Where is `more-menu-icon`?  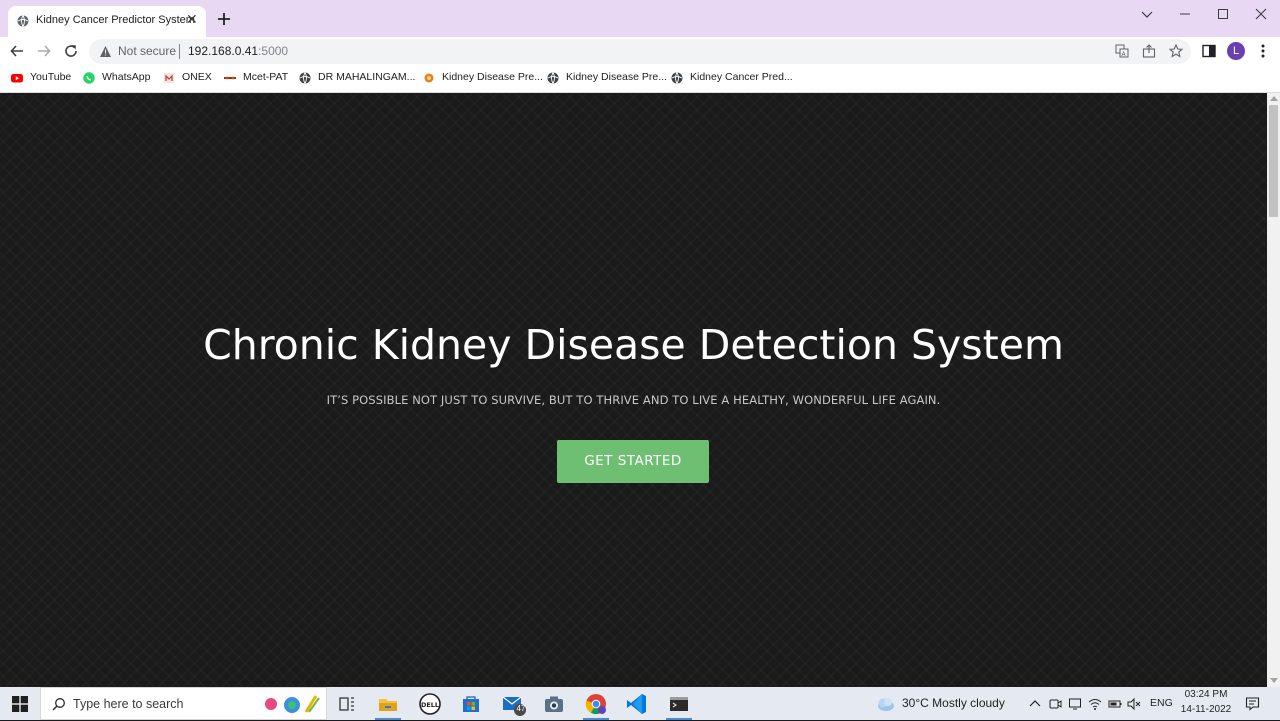
more-menu-icon is located at coordinates (1263, 51).